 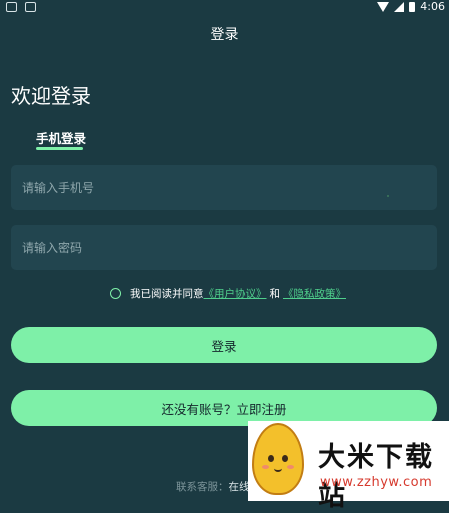 What do you see at coordinates (224, 35) in the screenshot?
I see `page-title: 登录` at bounding box center [224, 35].